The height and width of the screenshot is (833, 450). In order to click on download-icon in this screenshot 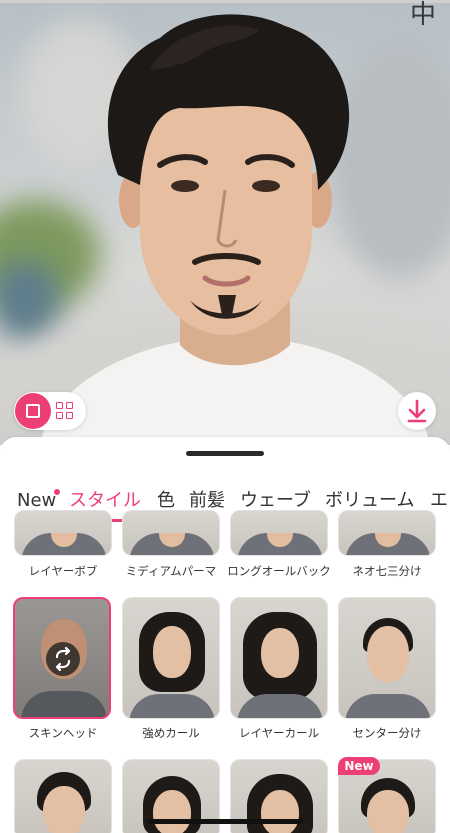, I will do `click(417, 411)`.